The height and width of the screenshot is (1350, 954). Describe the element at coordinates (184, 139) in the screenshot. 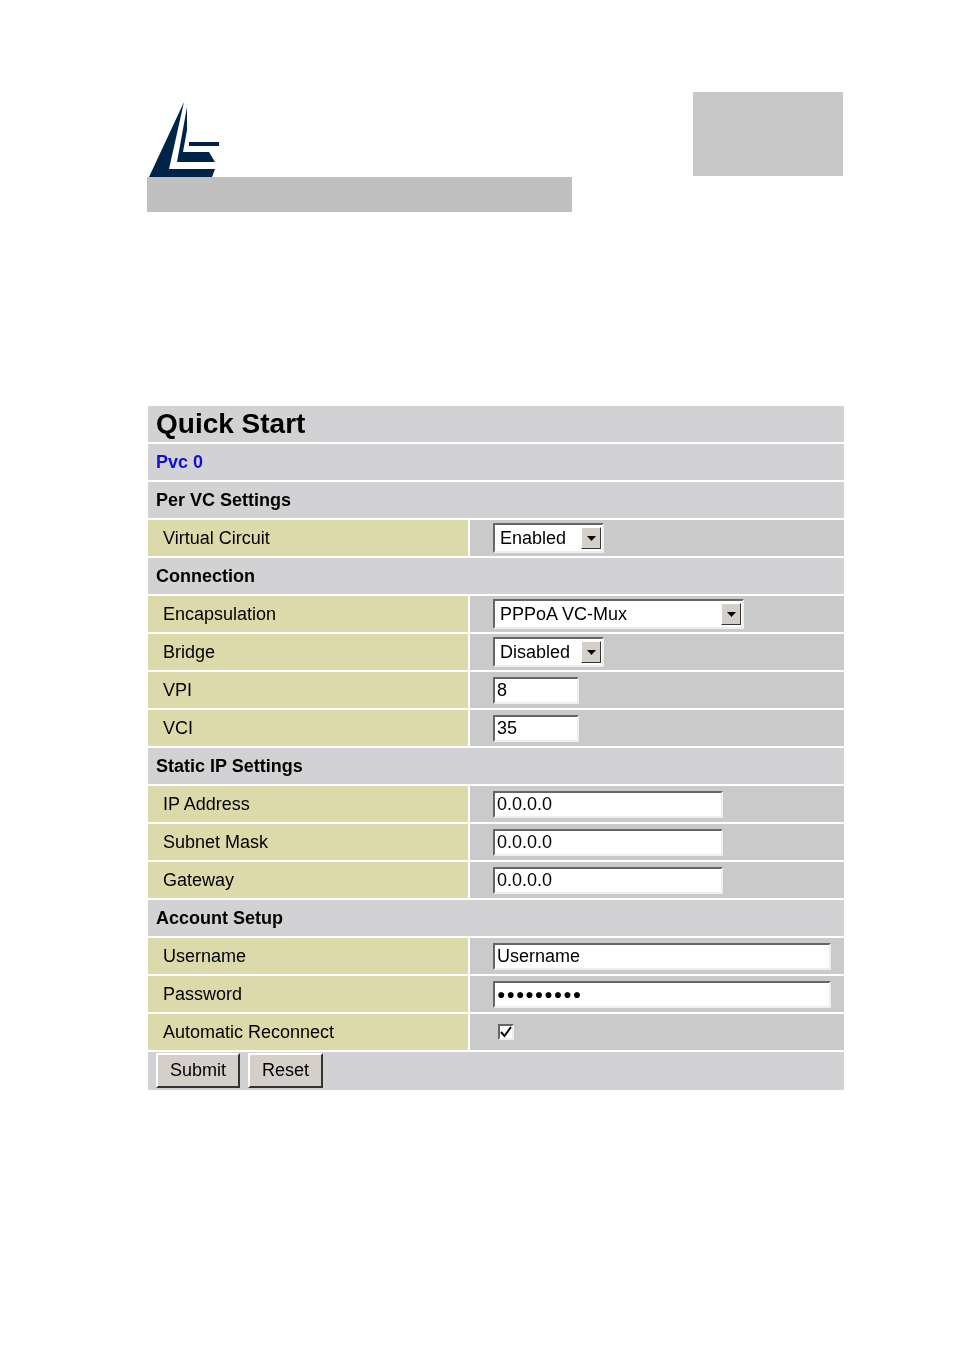

I see `logo-icon` at that location.